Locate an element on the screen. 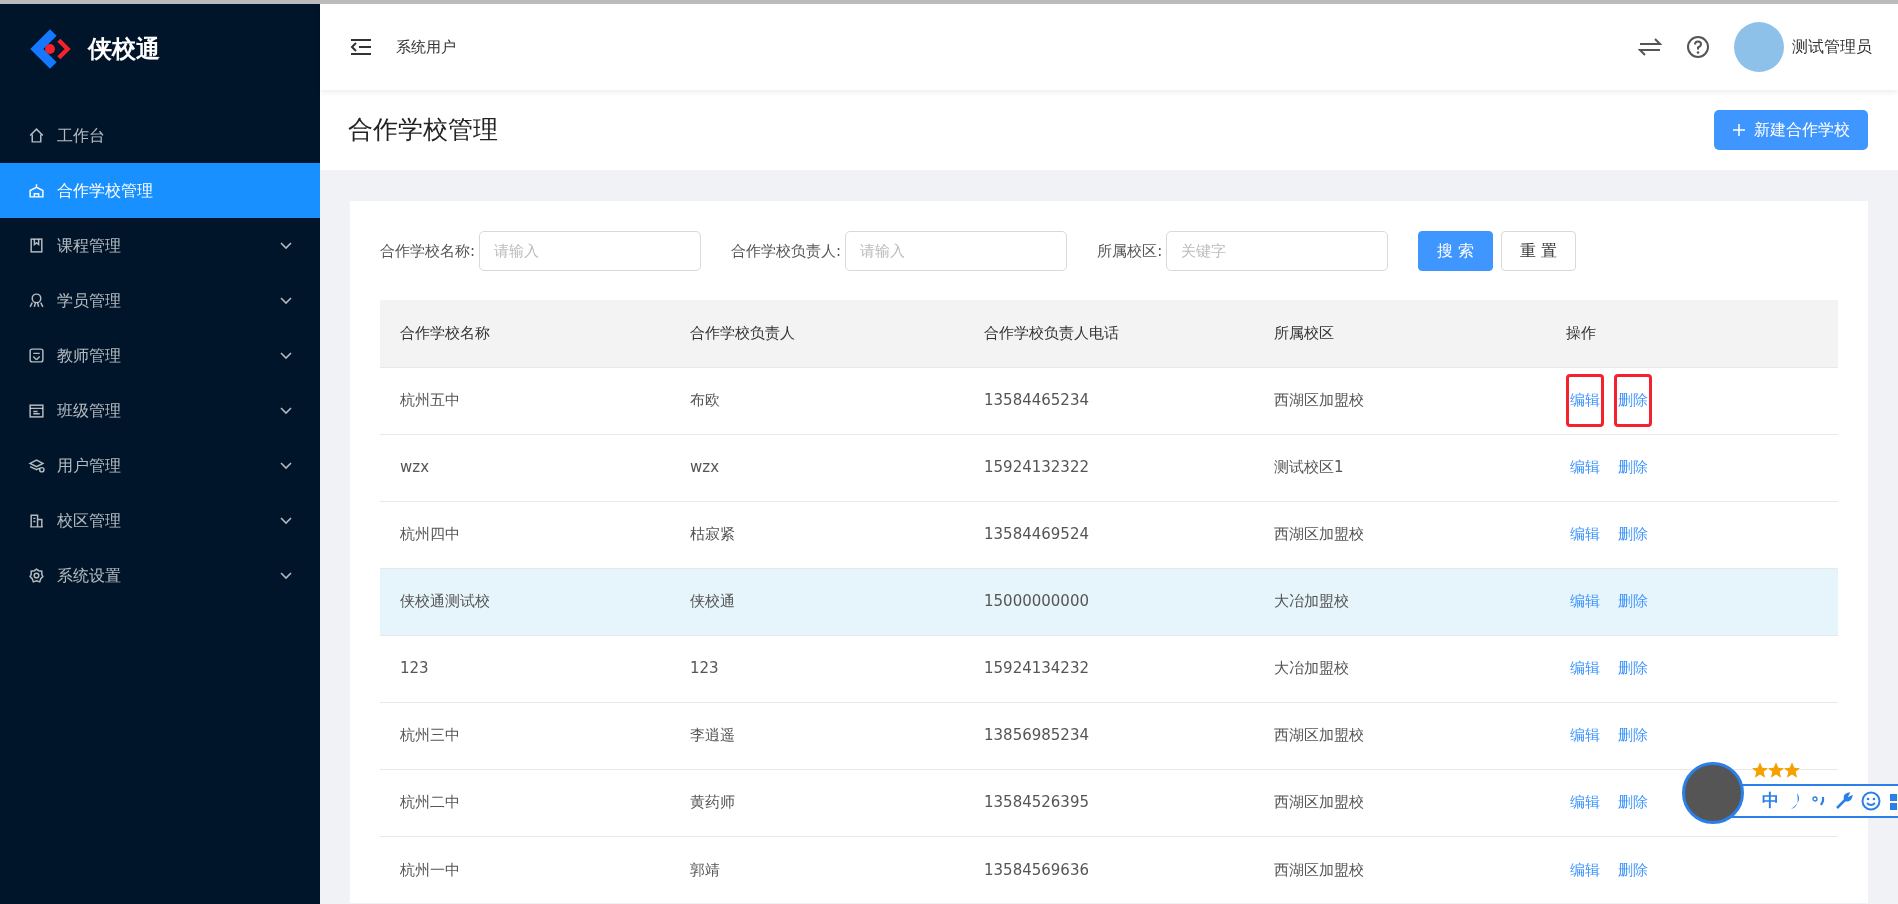 The image size is (1898, 904). column-header: 合作学校负责人 is located at coordinates (817, 333).